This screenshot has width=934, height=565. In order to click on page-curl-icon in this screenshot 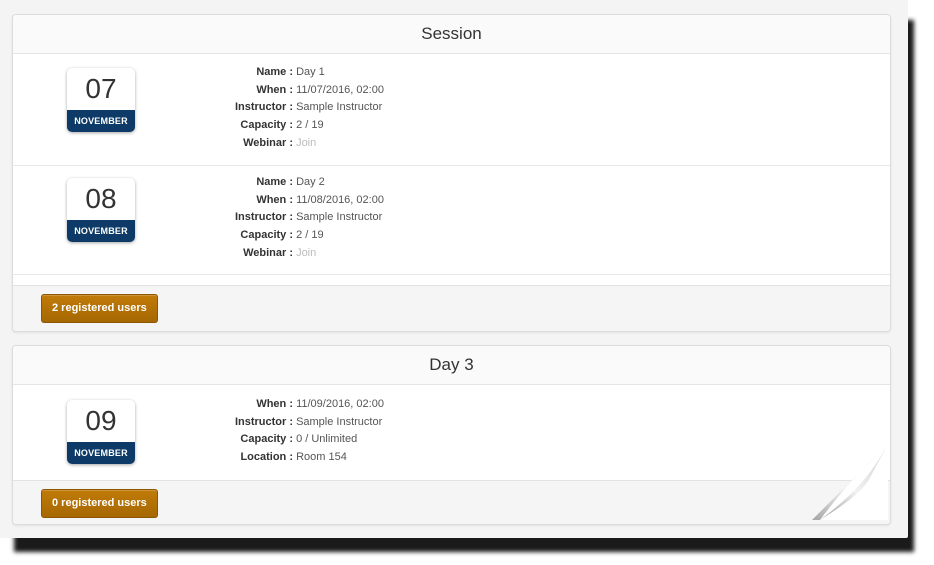, I will do `click(850, 482)`.